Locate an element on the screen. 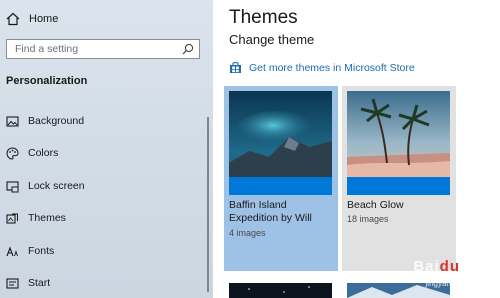 The image size is (500, 298). home-icon is located at coordinates (13, 19).